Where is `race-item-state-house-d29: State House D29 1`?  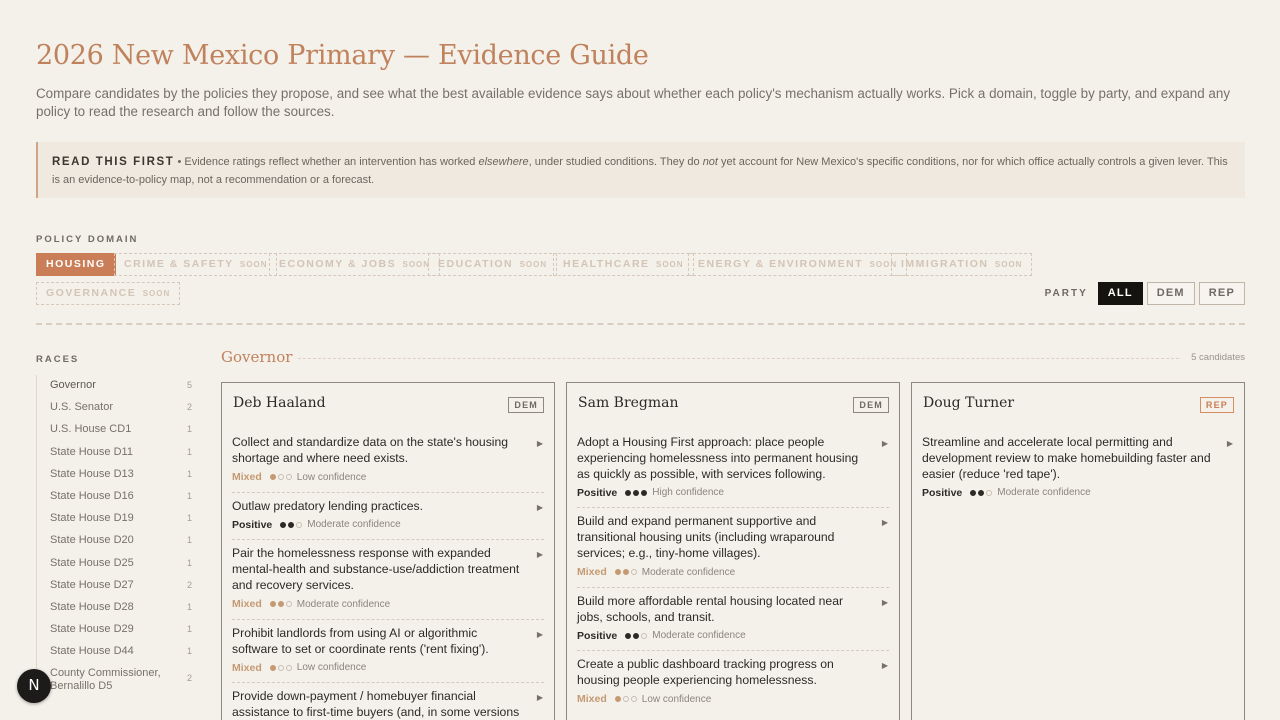 race-item-state-house-d29: State House D29 1 is located at coordinates (114, 630).